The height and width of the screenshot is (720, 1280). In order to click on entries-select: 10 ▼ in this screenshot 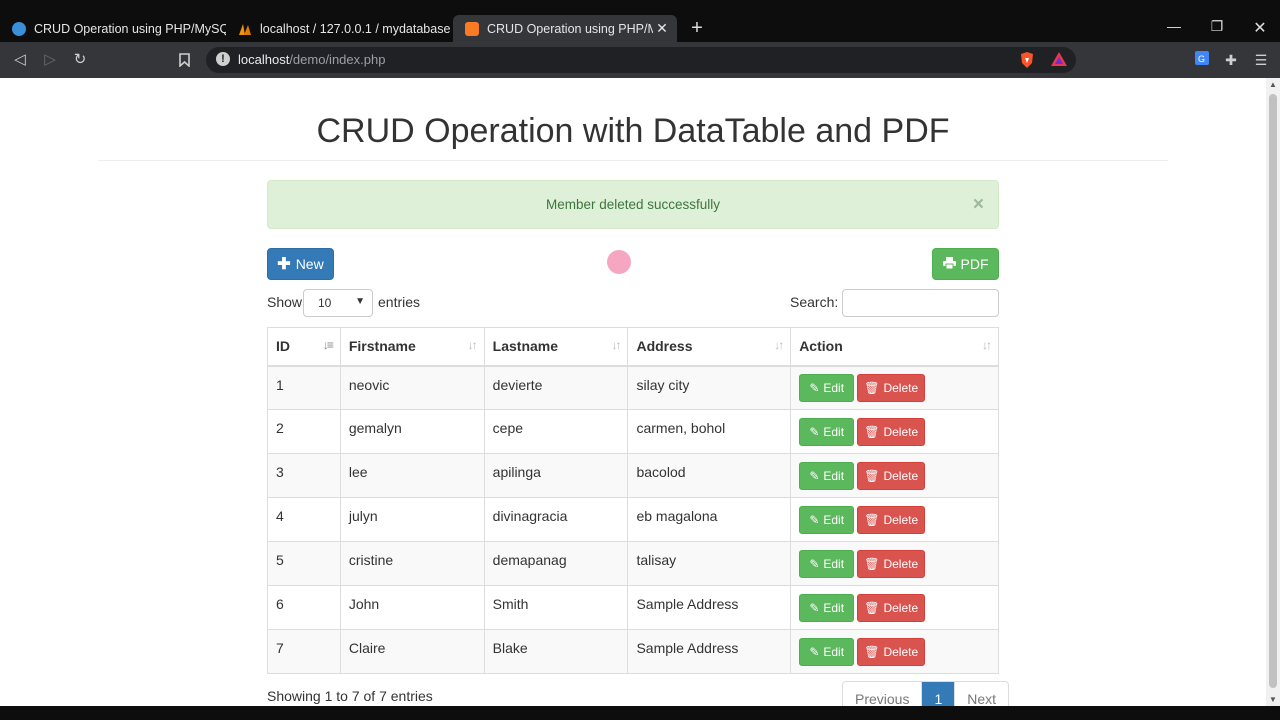, I will do `click(338, 303)`.